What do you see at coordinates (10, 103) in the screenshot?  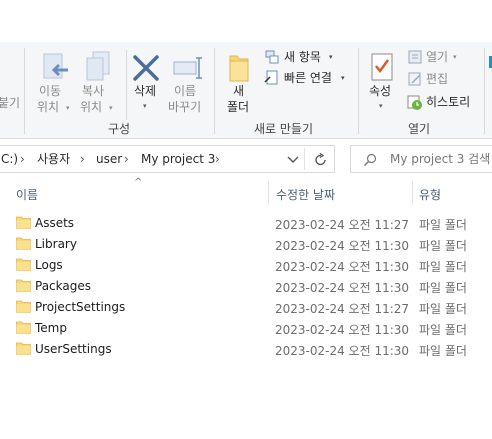 I see `ribbon-partial-label: 붙기` at bounding box center [10, 103].